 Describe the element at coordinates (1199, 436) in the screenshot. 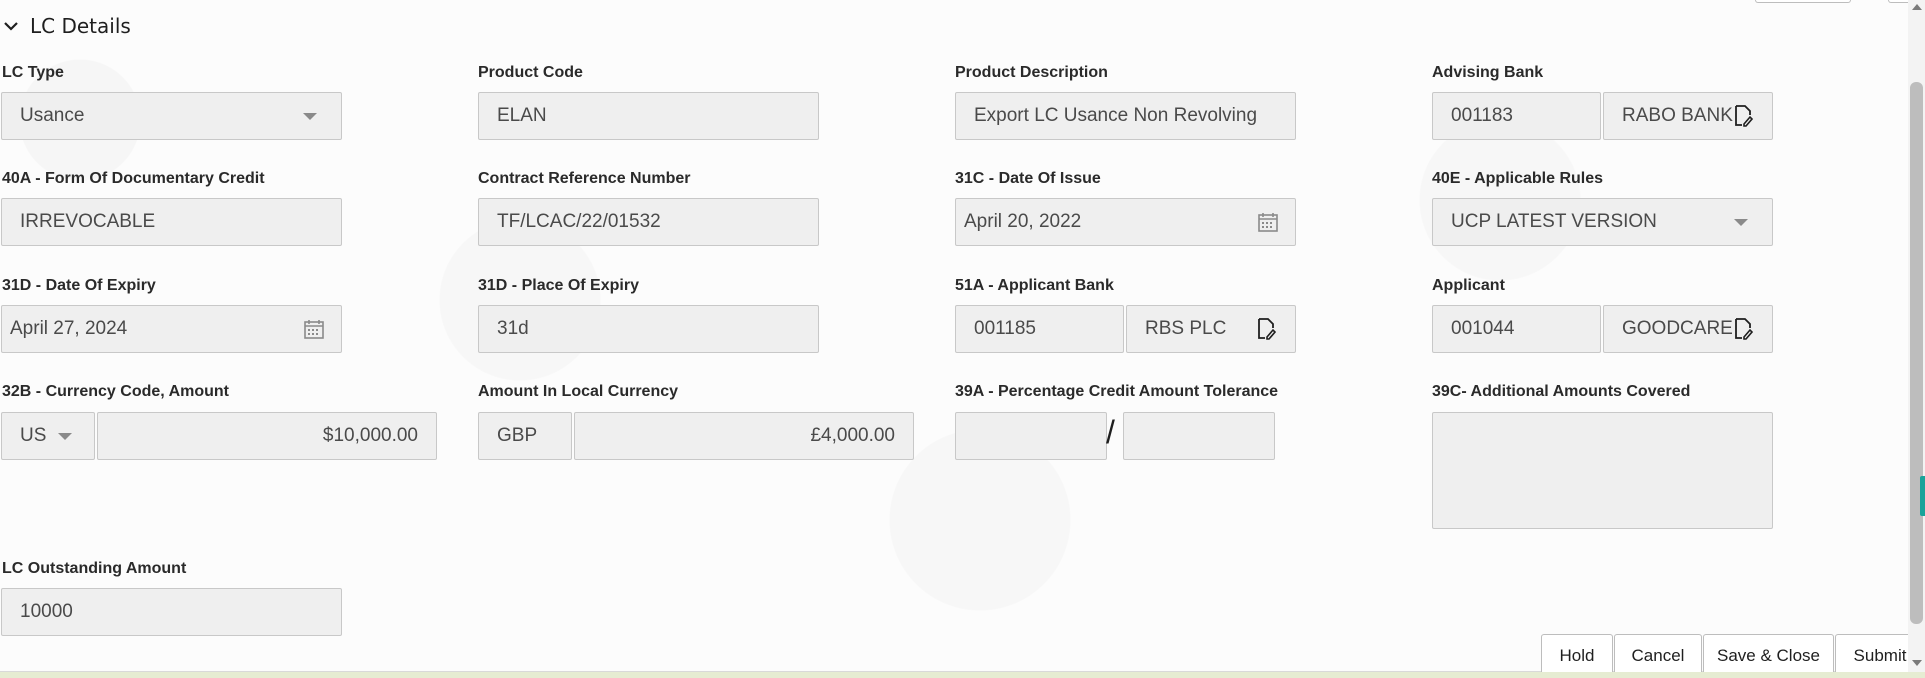

I see `tolerance-minus-field` at that location.